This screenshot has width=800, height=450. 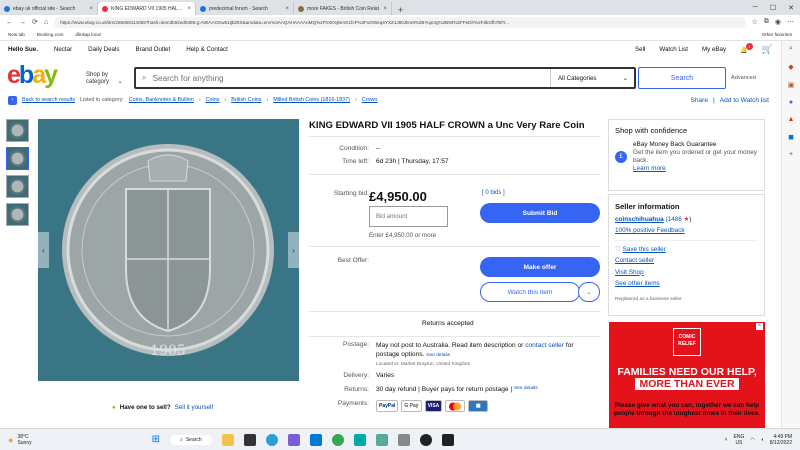 I want to click on bid-amount-input: Bid amount, so click(x=408, y=216).